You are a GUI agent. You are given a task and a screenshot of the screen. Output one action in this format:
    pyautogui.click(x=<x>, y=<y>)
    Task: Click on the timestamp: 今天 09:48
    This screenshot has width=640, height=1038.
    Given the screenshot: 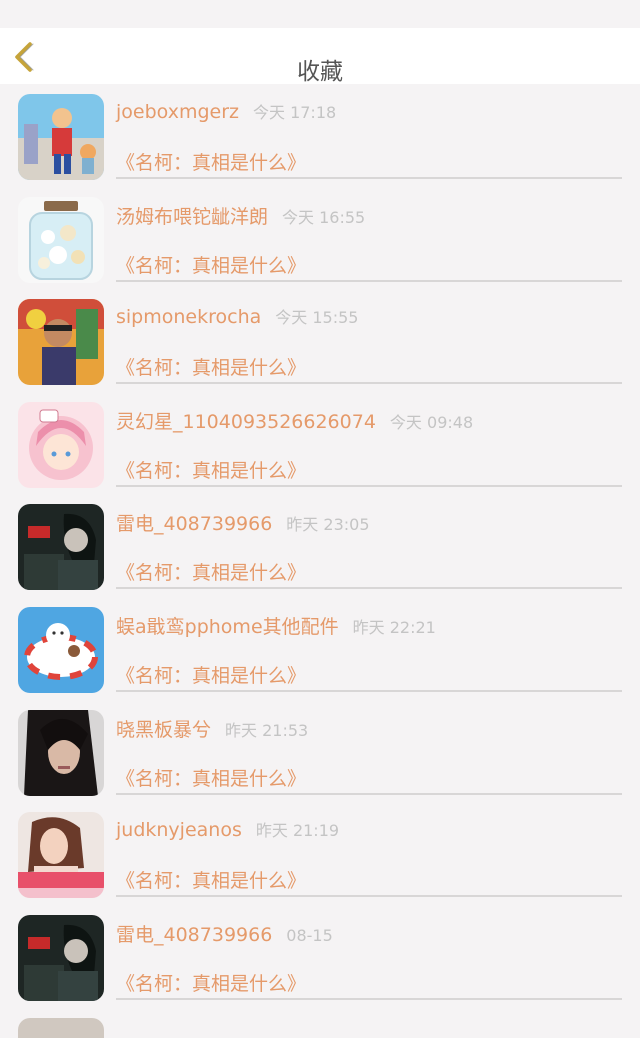 What is the action you would take?
    pyautogui.click(x=431, y=422)
    